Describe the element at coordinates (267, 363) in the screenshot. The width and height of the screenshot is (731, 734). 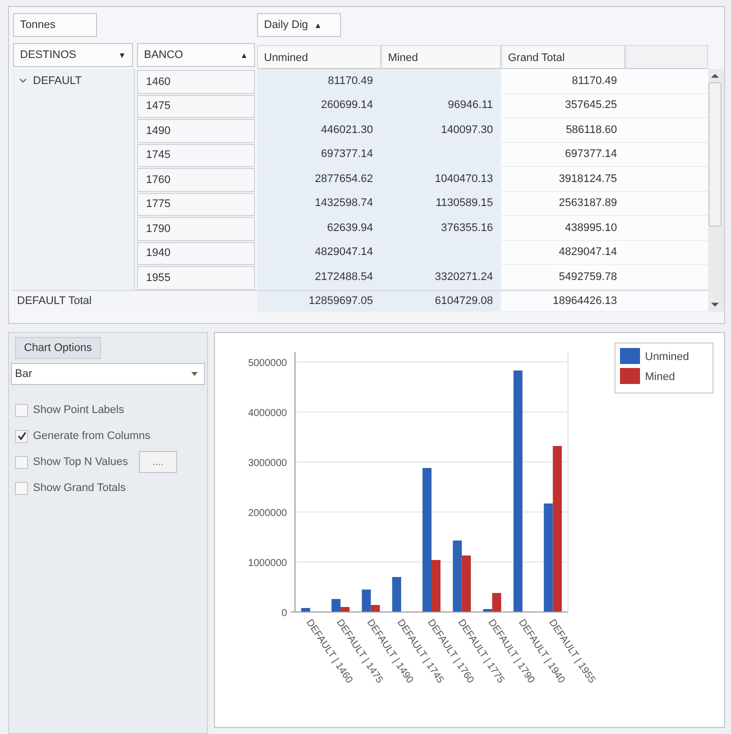
I see `y-tick-label: 5000000` at that location.